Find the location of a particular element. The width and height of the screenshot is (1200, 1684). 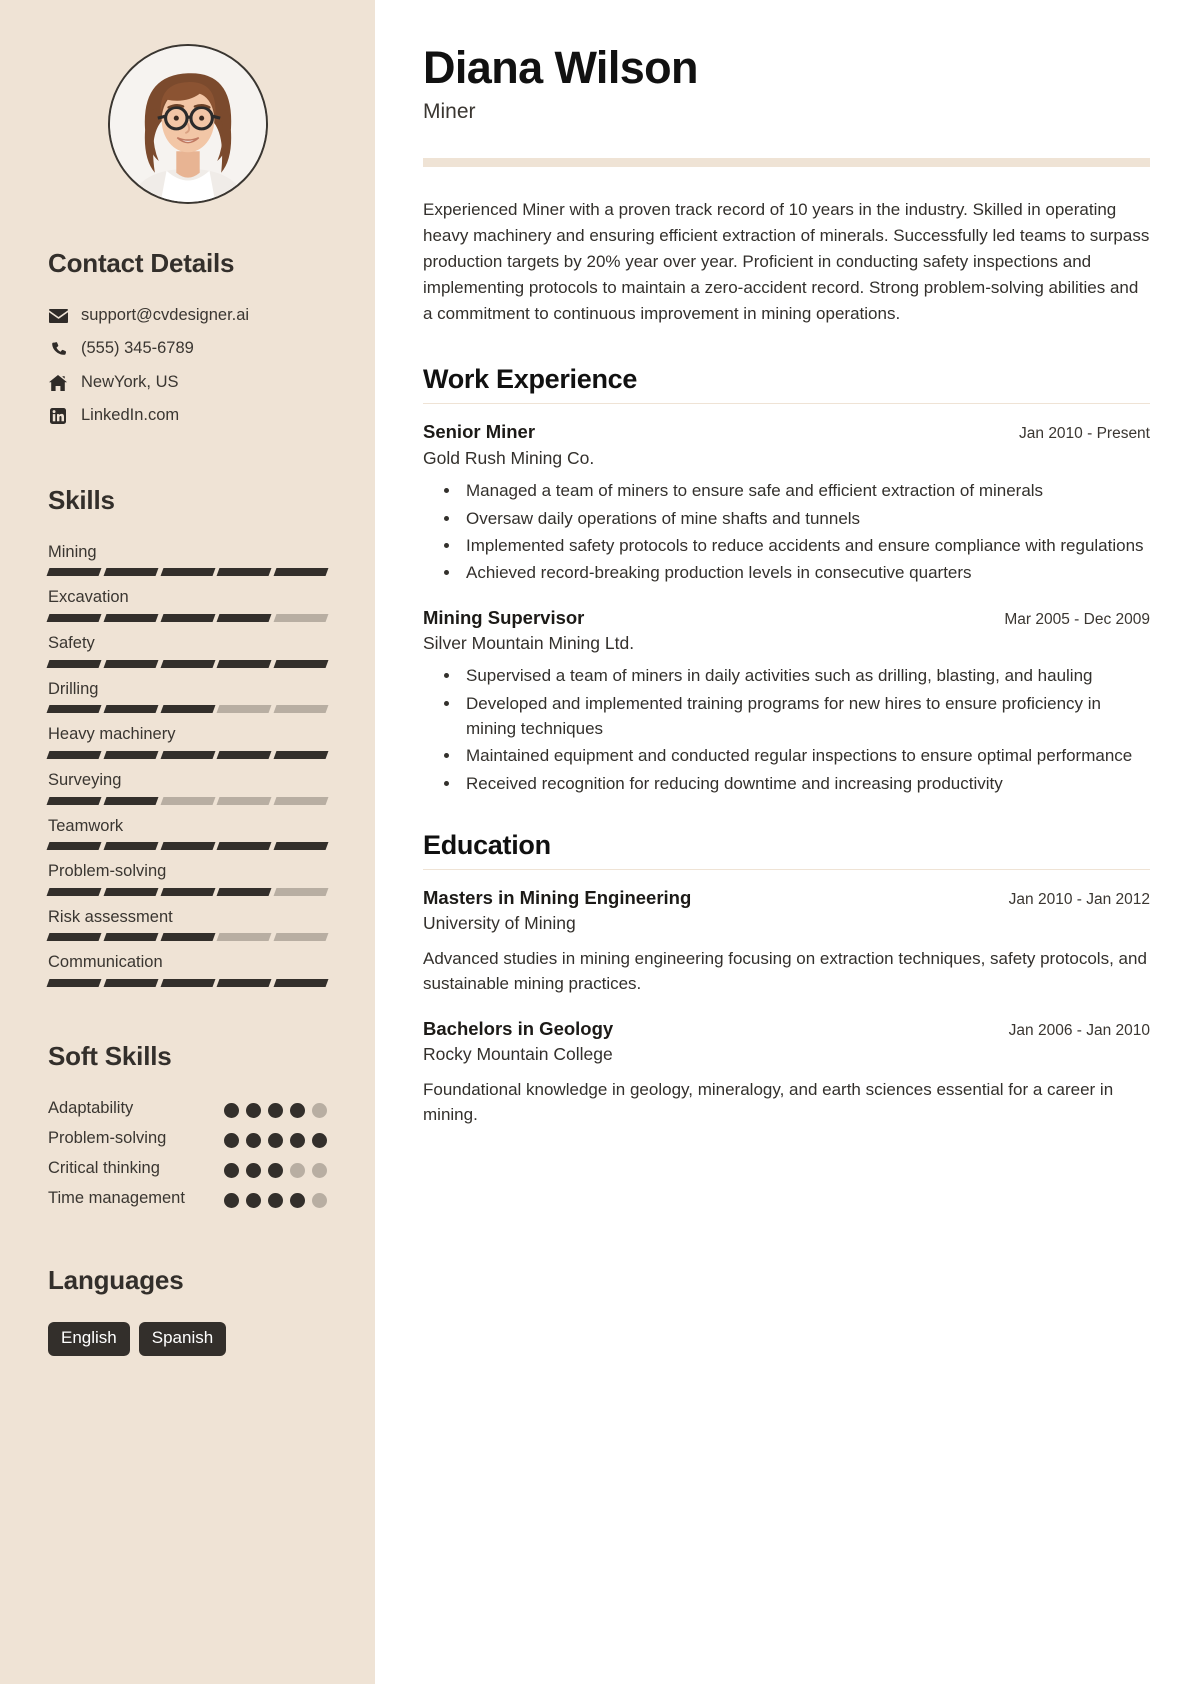

header-divider is located at coordinates (786, 163).